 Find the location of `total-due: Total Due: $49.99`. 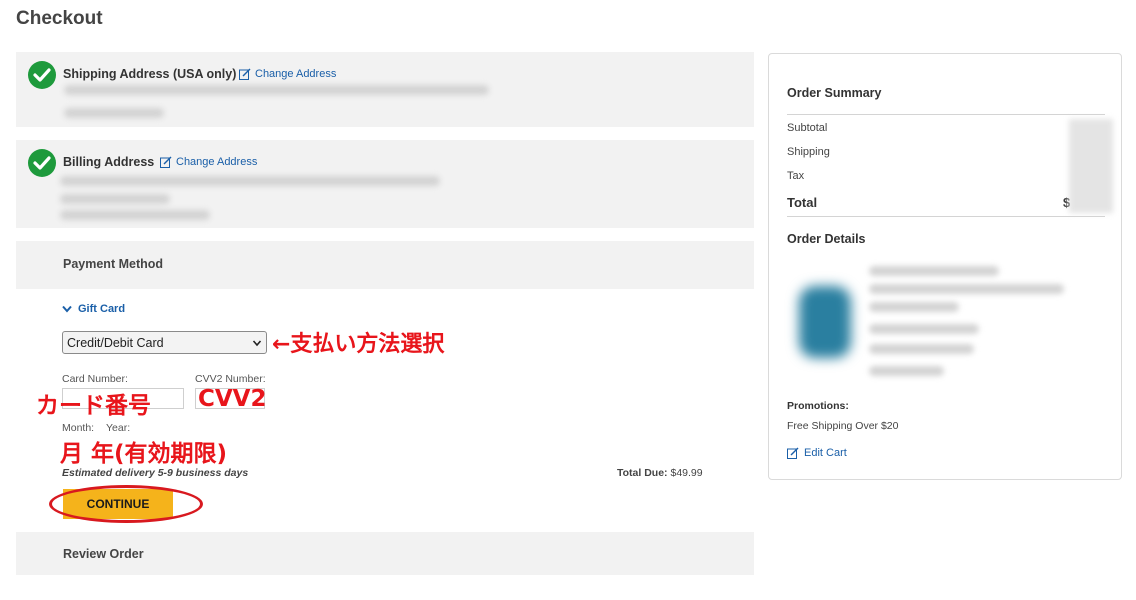

total-due: Total Due: $49.99 is located at coordinates (660, 473).